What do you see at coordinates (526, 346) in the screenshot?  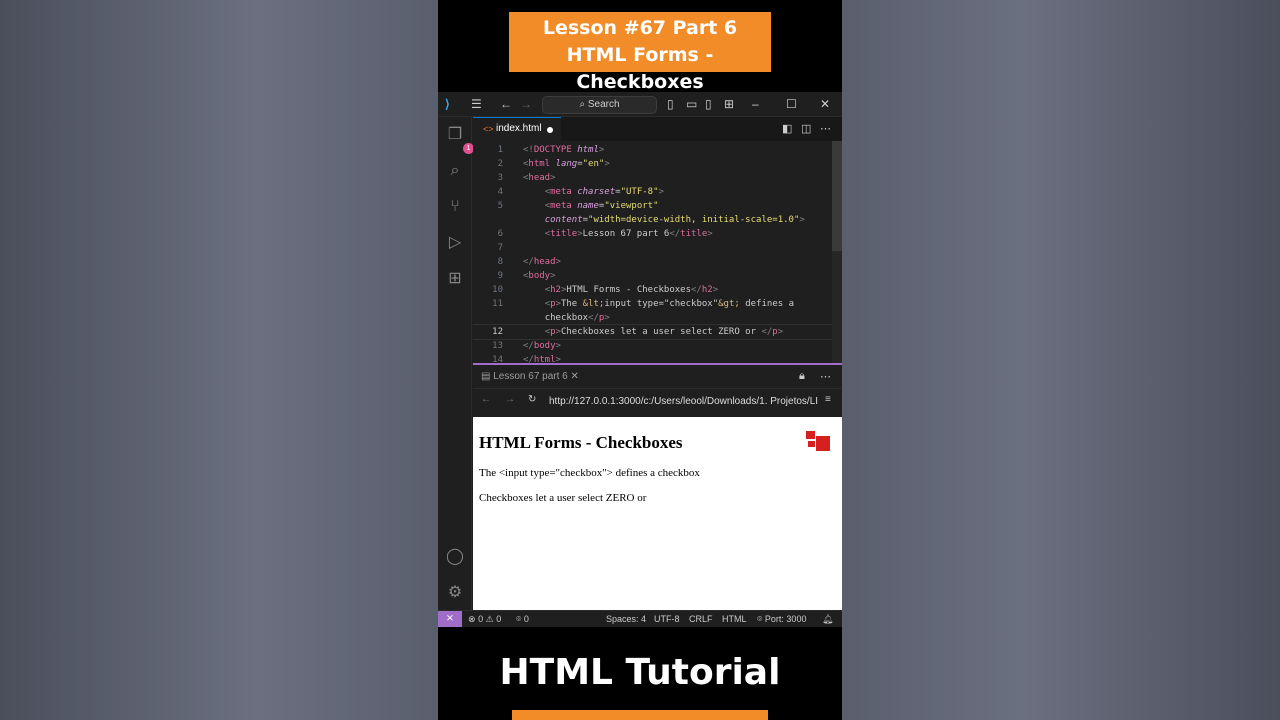 I see `code-line: 13 </body>` at bounding box center [526, 346].